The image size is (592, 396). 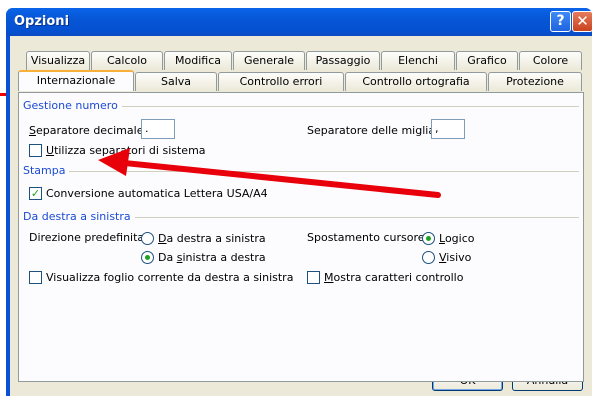 I want to click on tab-controllo-ortografia: Controllo ortografia, so click(x=416, y=81).